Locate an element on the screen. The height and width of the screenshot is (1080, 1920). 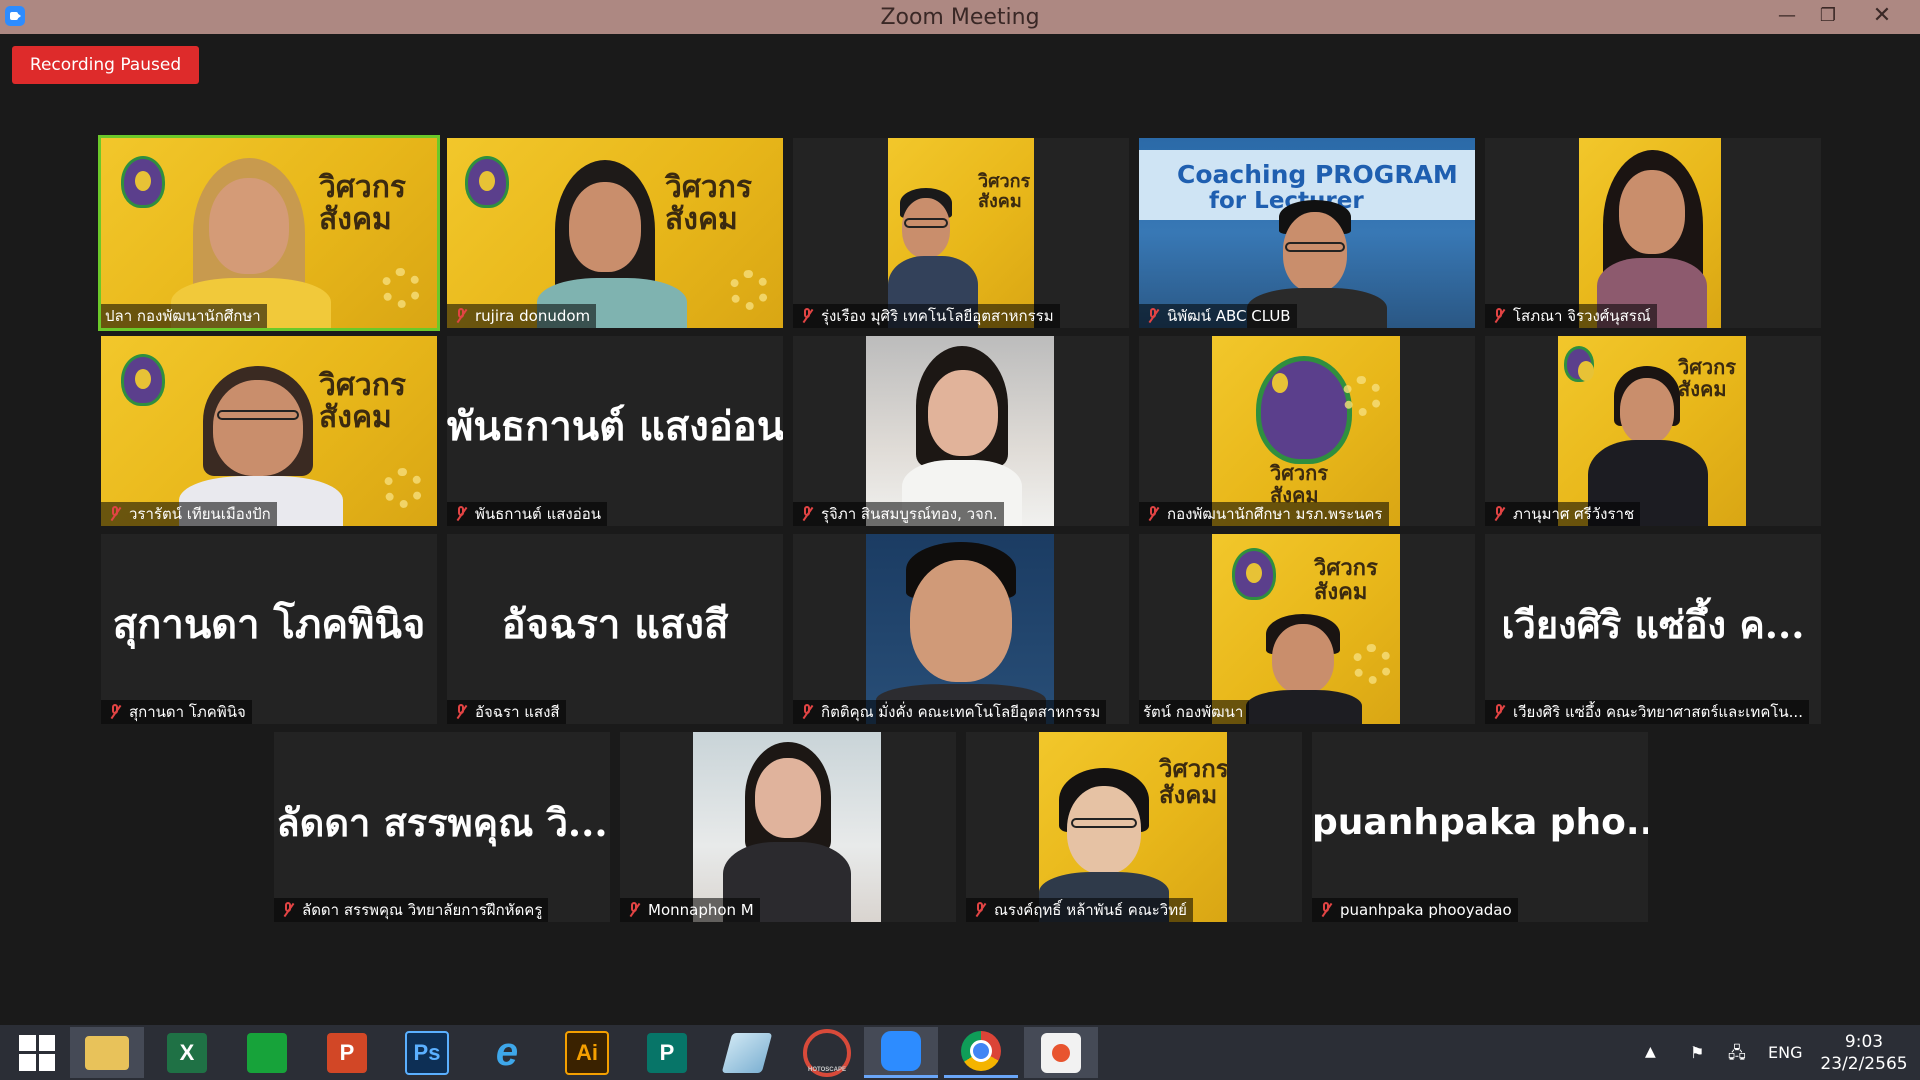
photoscape-label: HOTOSCAPE is located at coordinates (827, 1069).